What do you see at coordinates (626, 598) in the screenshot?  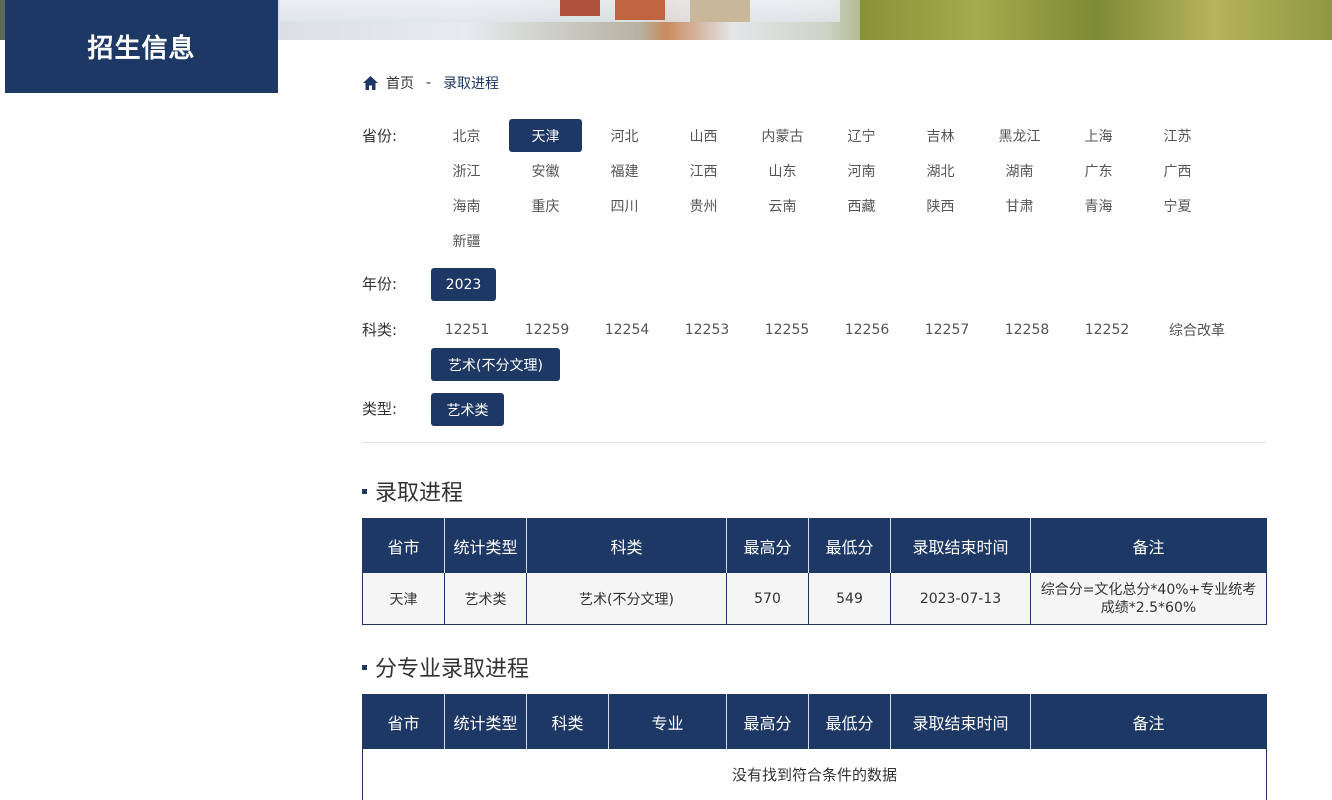 I see `table-cell: 艺术(不分文理)` at bounding box center [626, 598].